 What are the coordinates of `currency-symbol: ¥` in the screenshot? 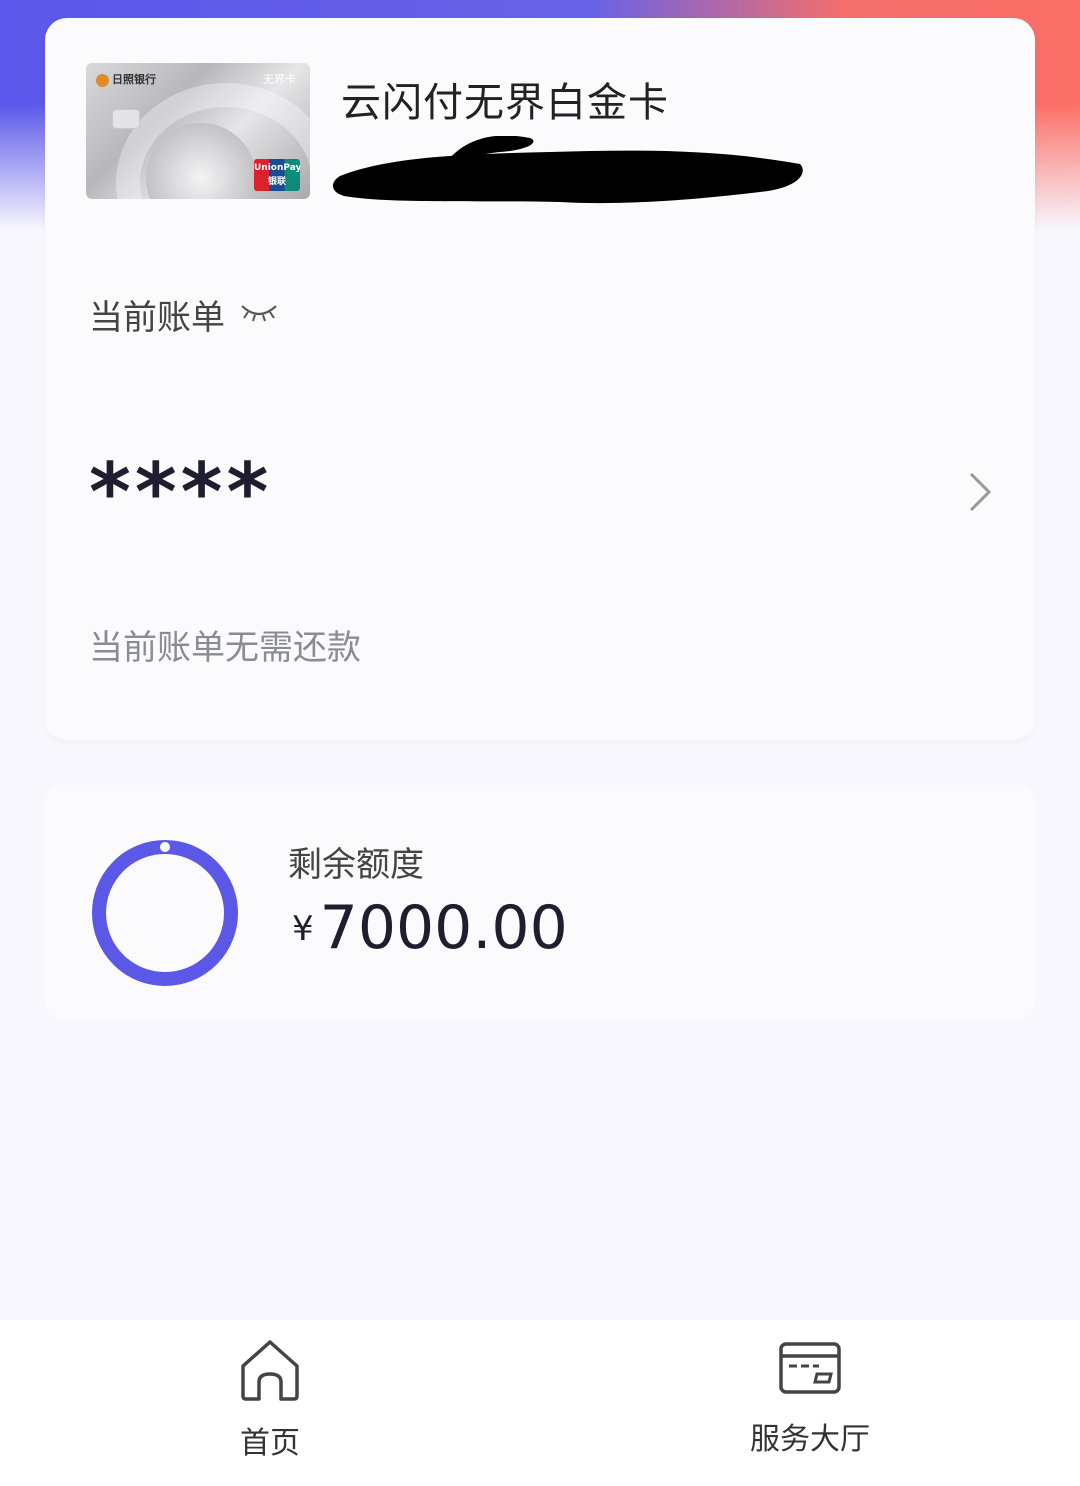 It's located at (303, 929).